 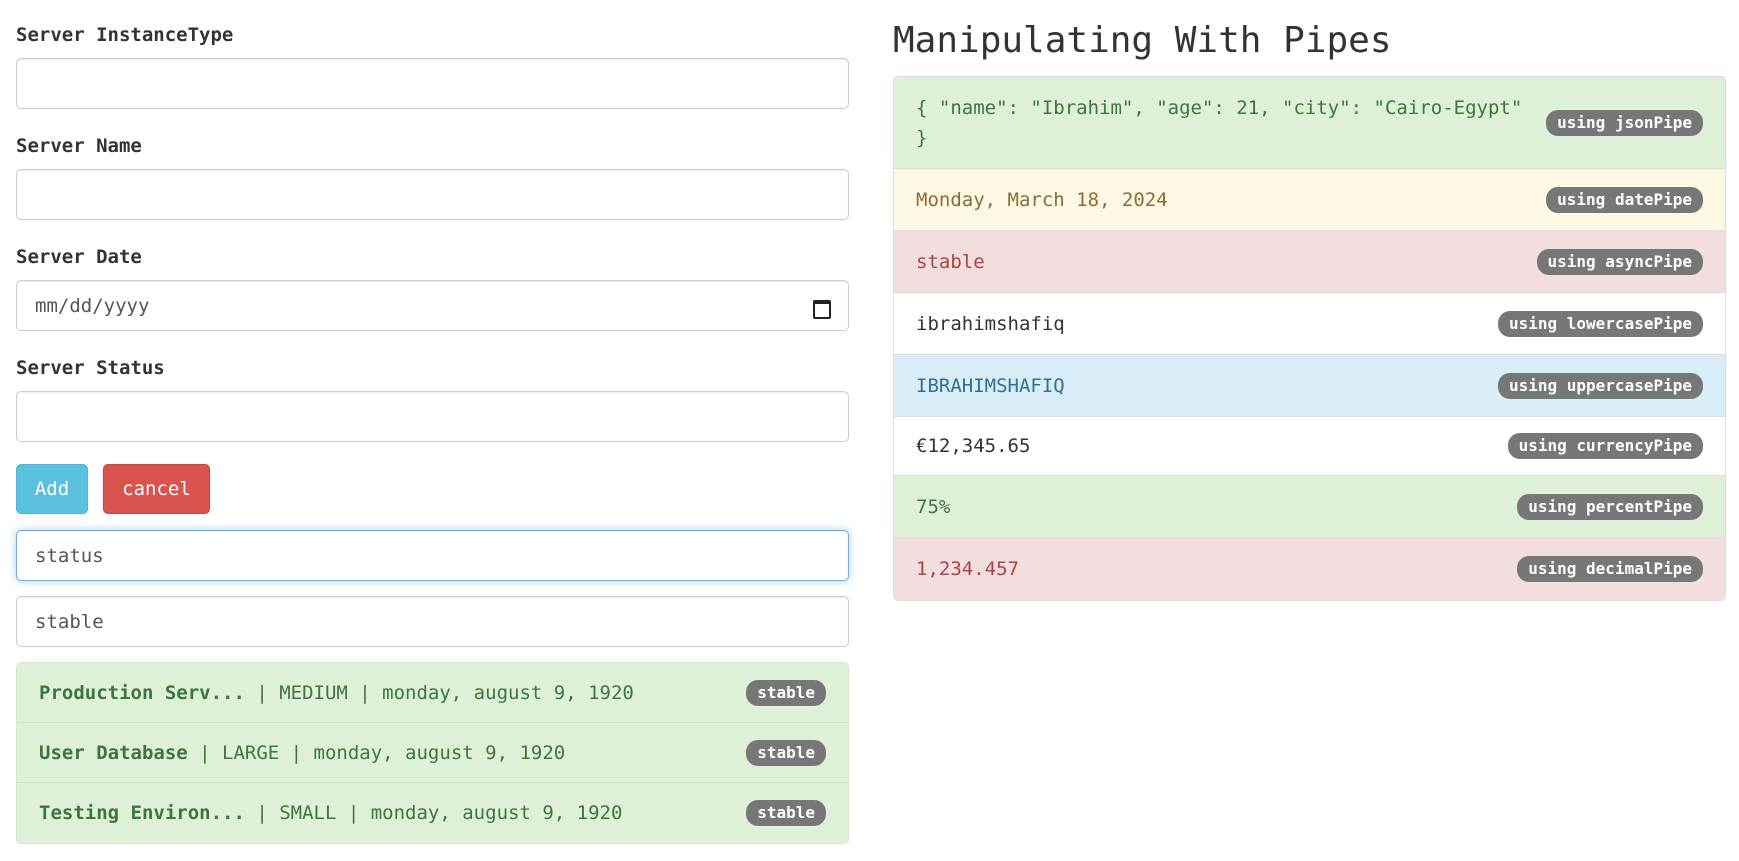 I want to click on pipe-output: 75%, so click(x=933, y=506).